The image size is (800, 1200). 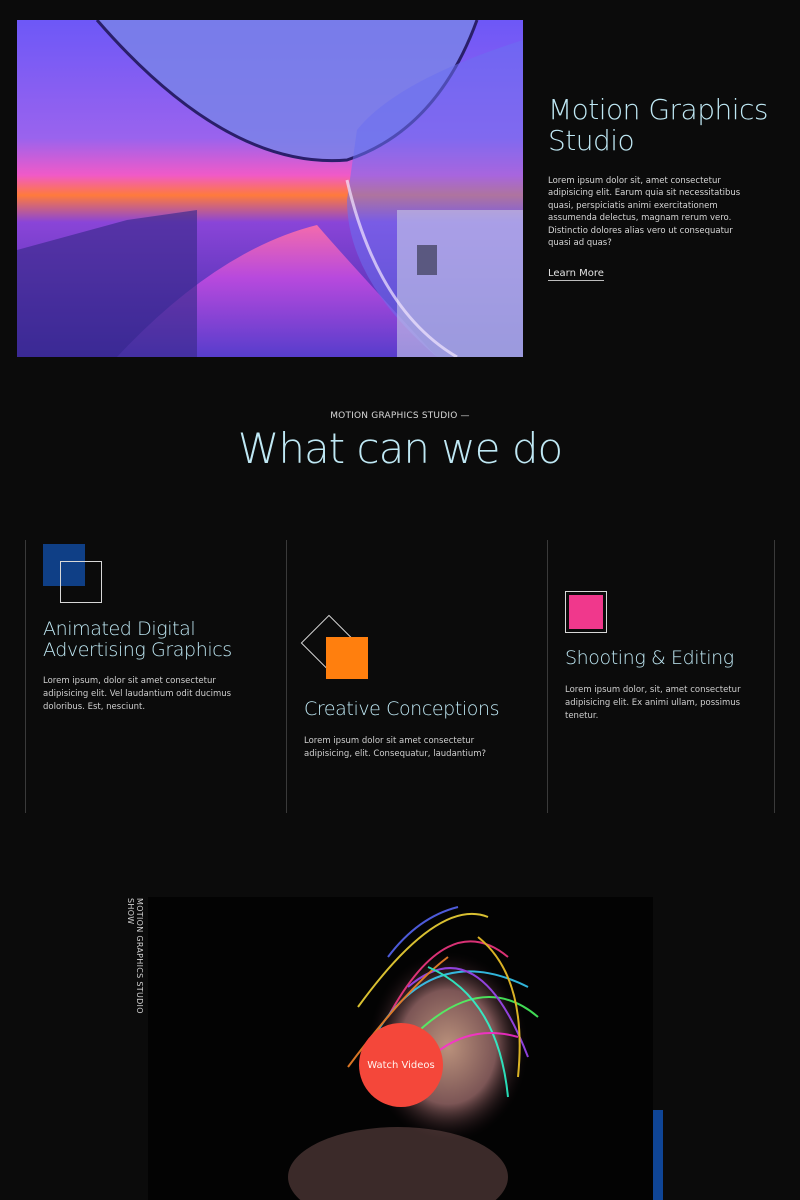 I want to click on watch-videos-button: Watch Videos, so click(x=401, y=1065).